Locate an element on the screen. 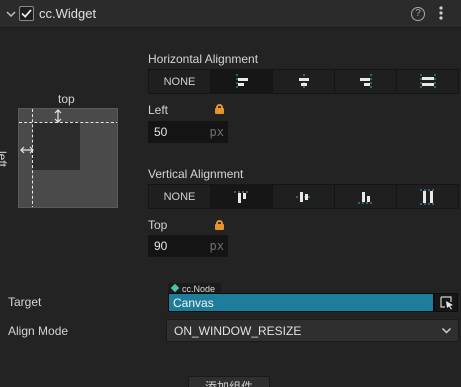  h-align-right-button is located at coordinates (366, 81).